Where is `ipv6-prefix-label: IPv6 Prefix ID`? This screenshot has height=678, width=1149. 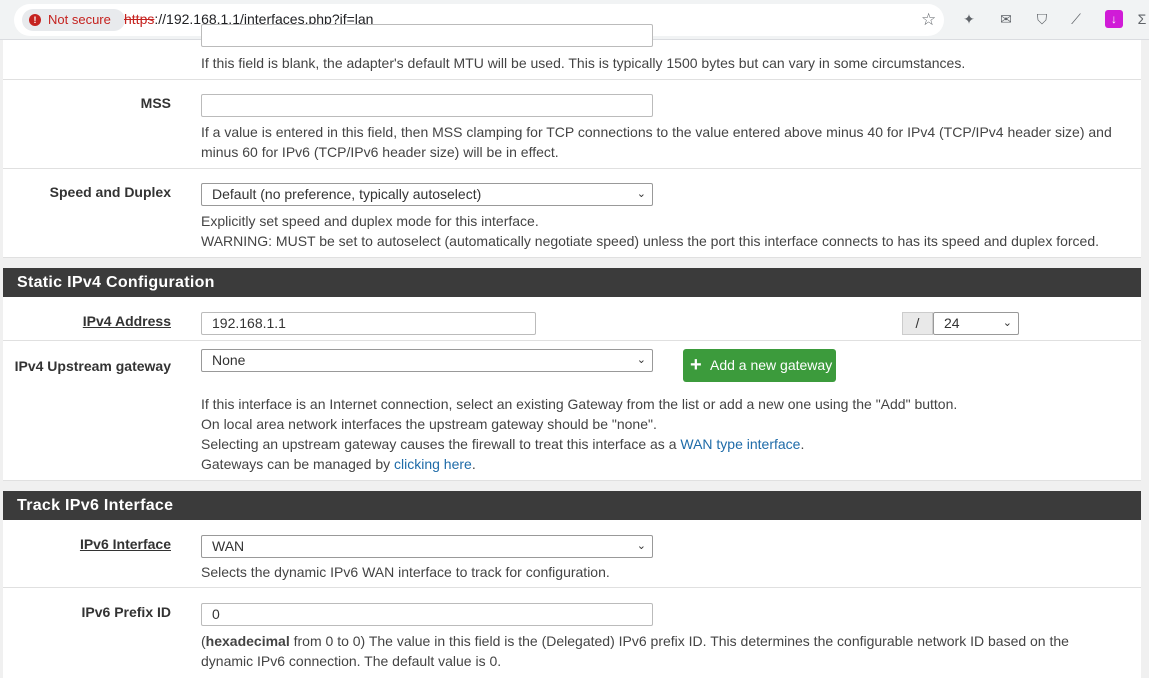
ipv6-prefix-label: IPv6 Prefix ID is located at coordinates (126, 612).